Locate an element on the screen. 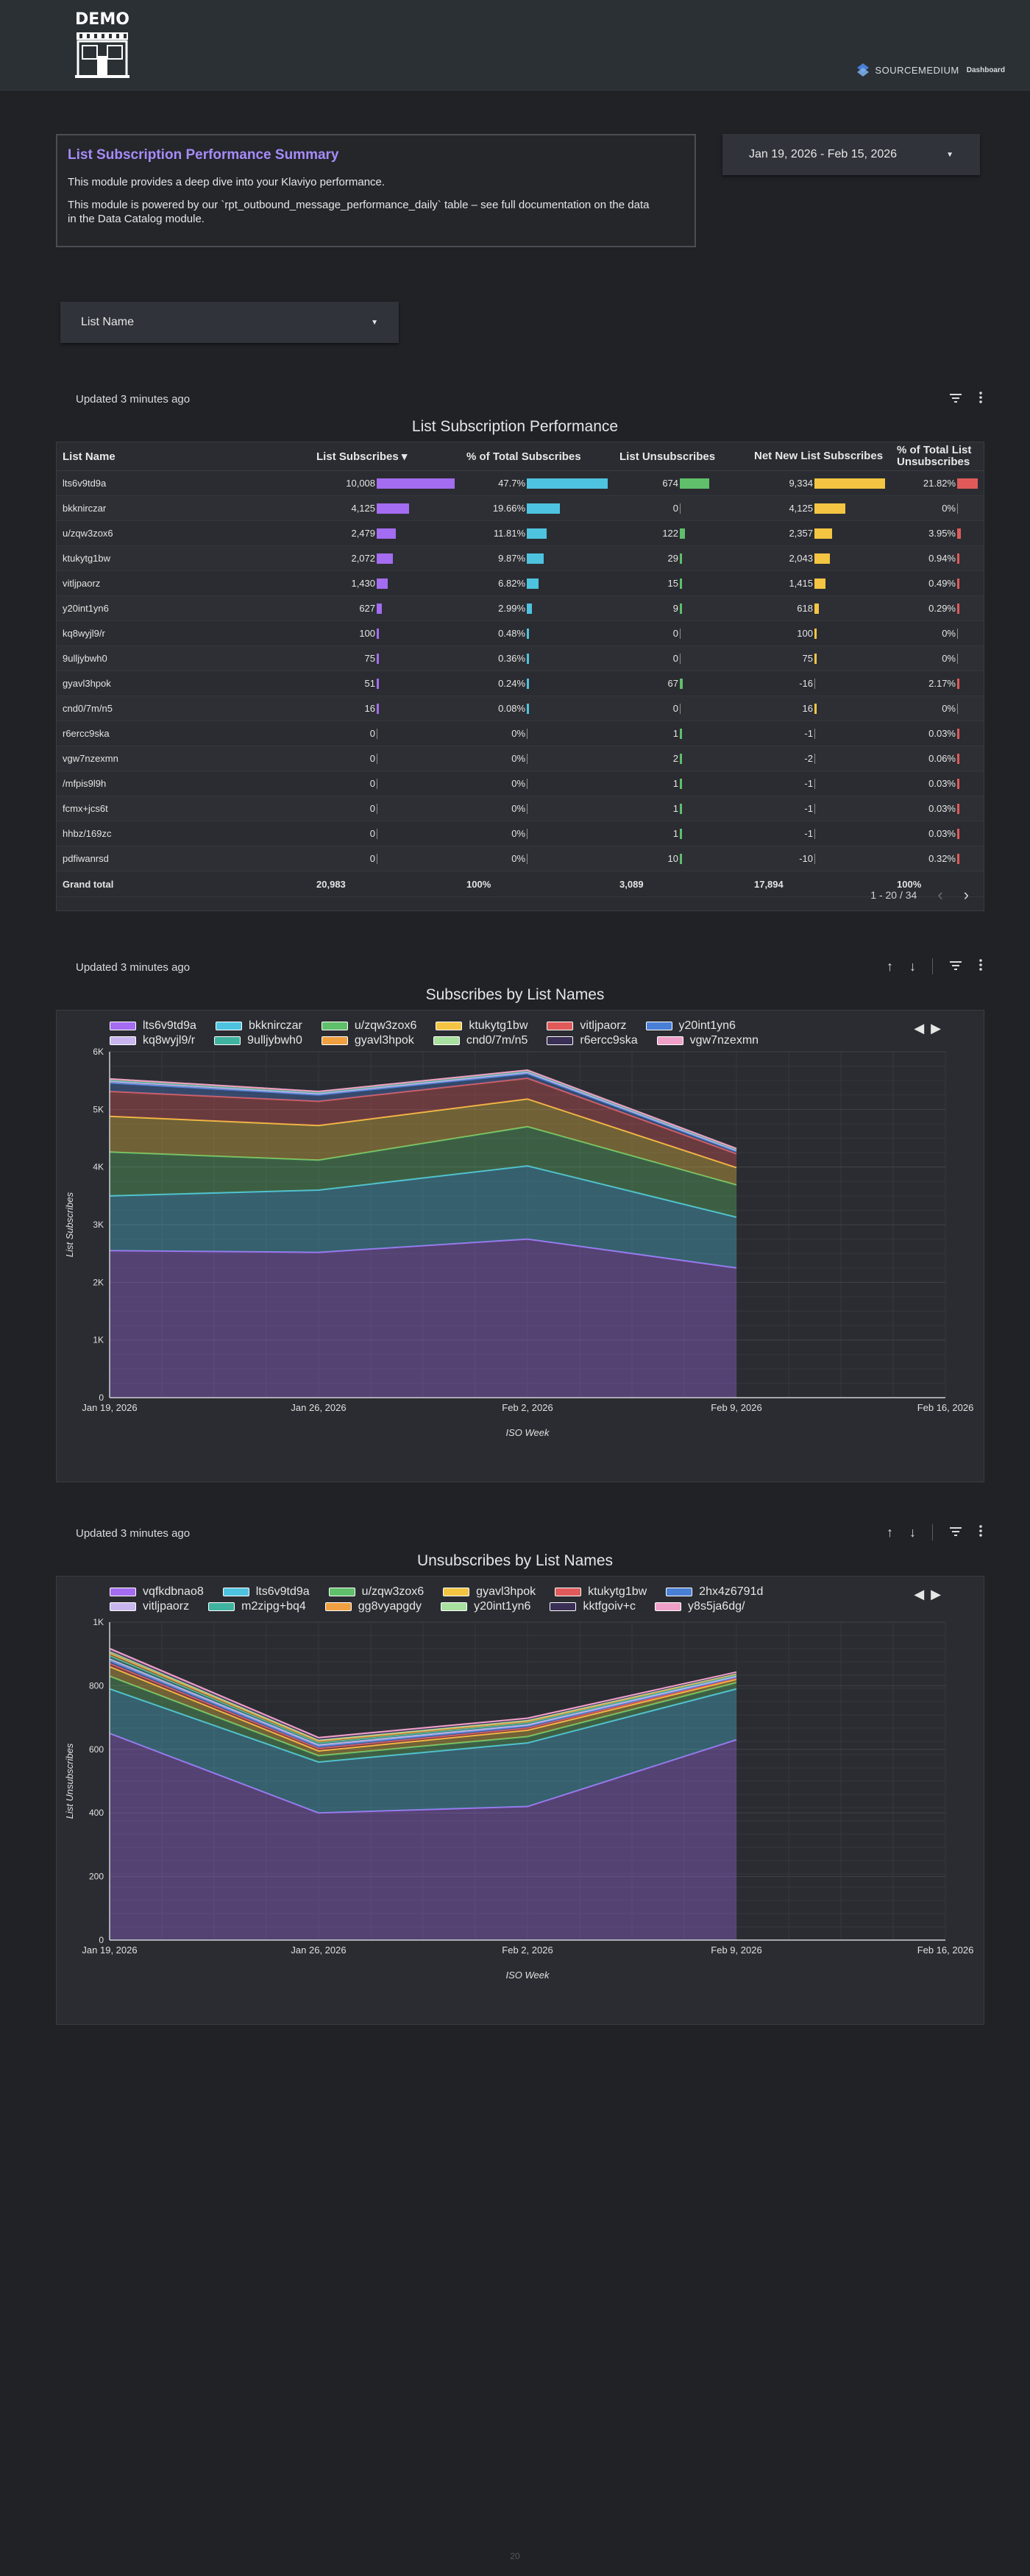 The height and width of the screenshot is (2576, 1030). col-list-name: List Name is located at coordinates (184, 457).